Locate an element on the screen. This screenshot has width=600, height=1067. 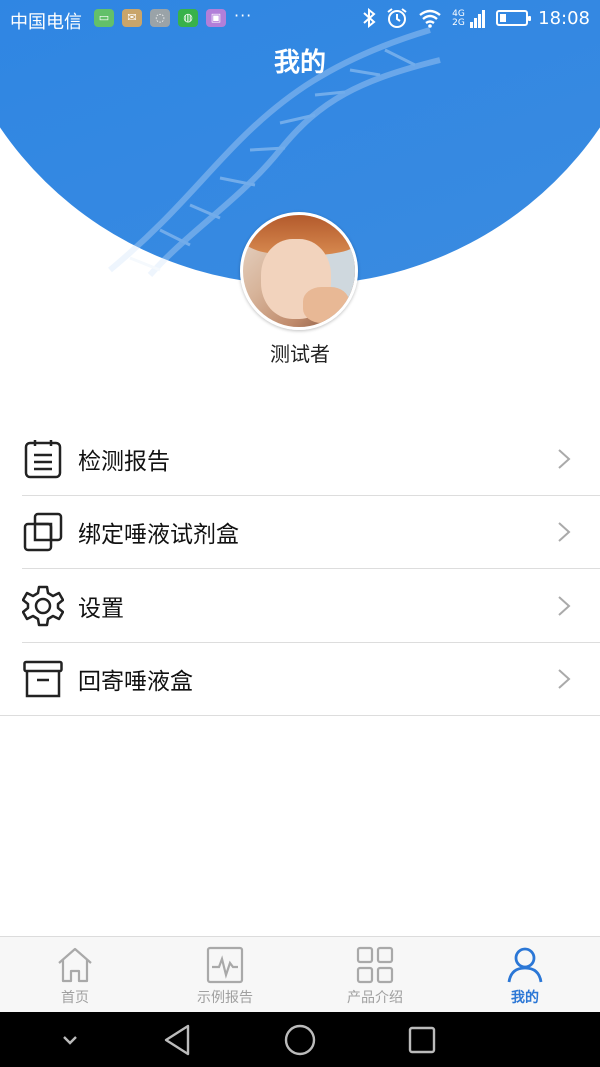
tab-product-intro: 产品介绍 is located at coordinates (375, 974).